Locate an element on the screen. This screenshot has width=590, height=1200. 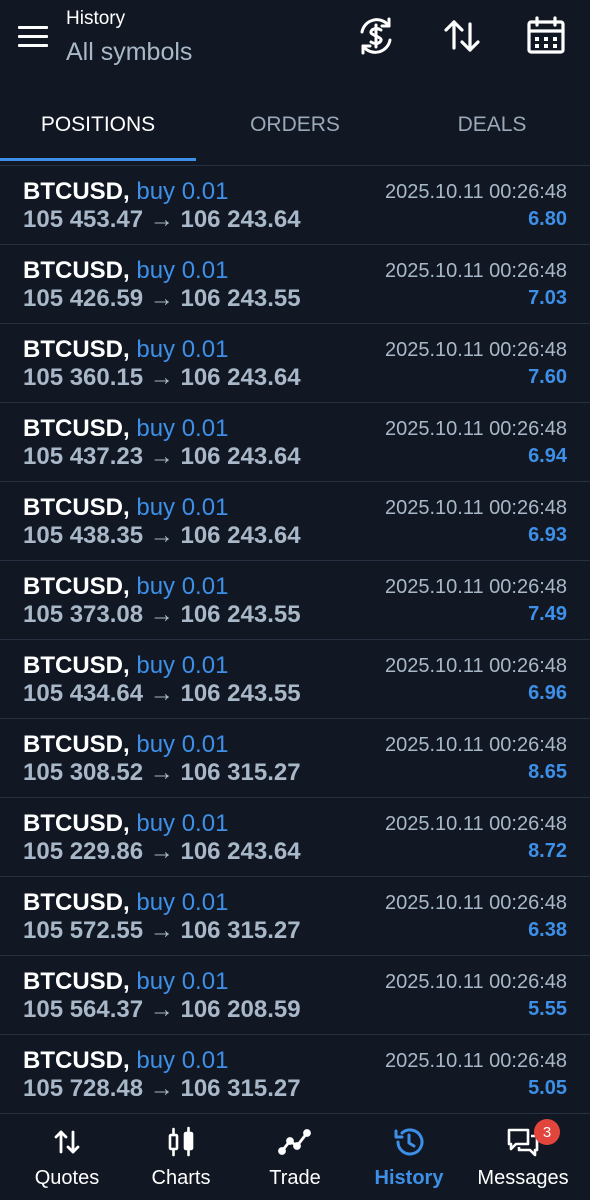
nav-history: History is located at coordinates (409, 1157).